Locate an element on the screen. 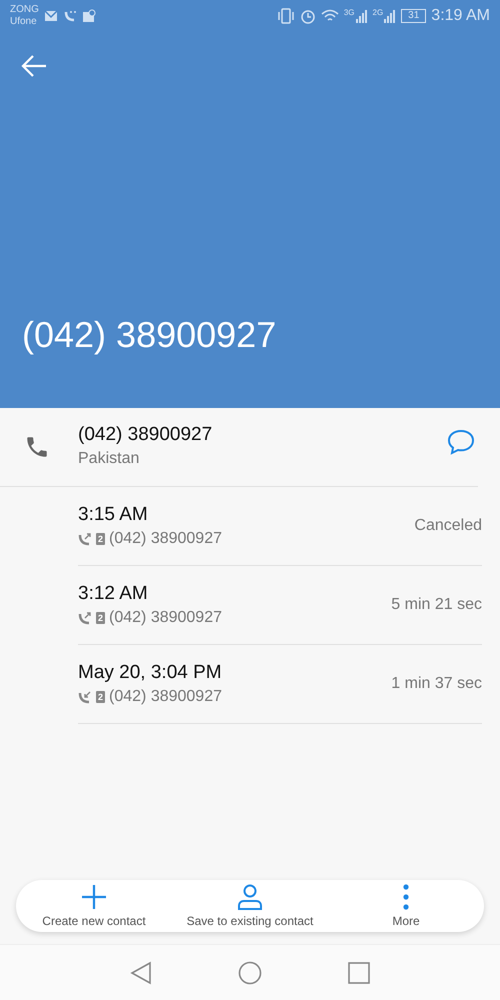 This screenshot has height=1000, width=500. message-icon is located at coordinates (461, 442).